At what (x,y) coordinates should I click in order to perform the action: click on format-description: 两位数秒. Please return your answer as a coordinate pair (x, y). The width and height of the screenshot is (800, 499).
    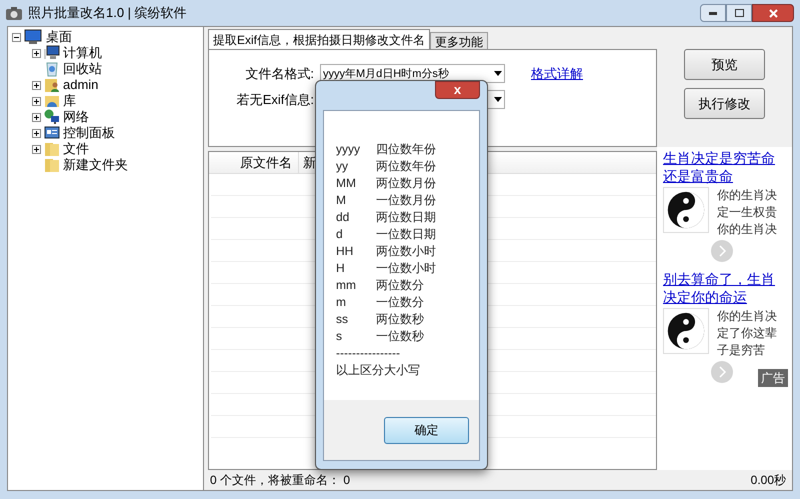
    Looking at the image, I should click on (400, 319).